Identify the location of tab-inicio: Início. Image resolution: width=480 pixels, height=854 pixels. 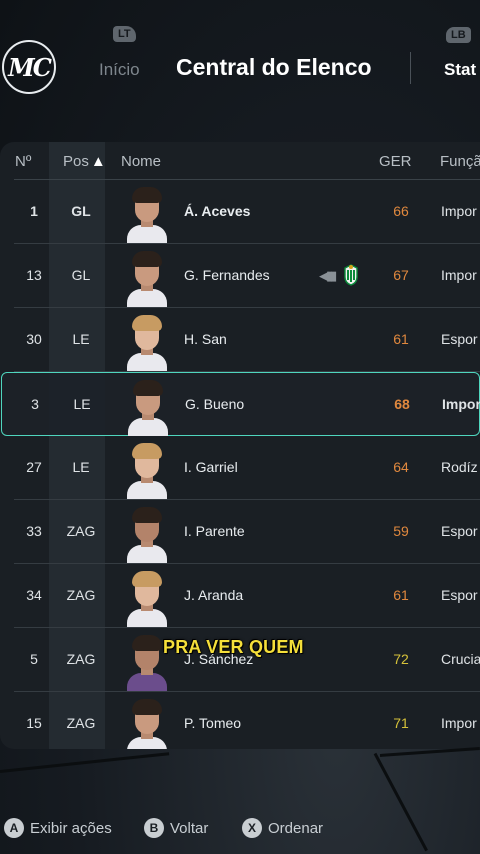
(119, 70).